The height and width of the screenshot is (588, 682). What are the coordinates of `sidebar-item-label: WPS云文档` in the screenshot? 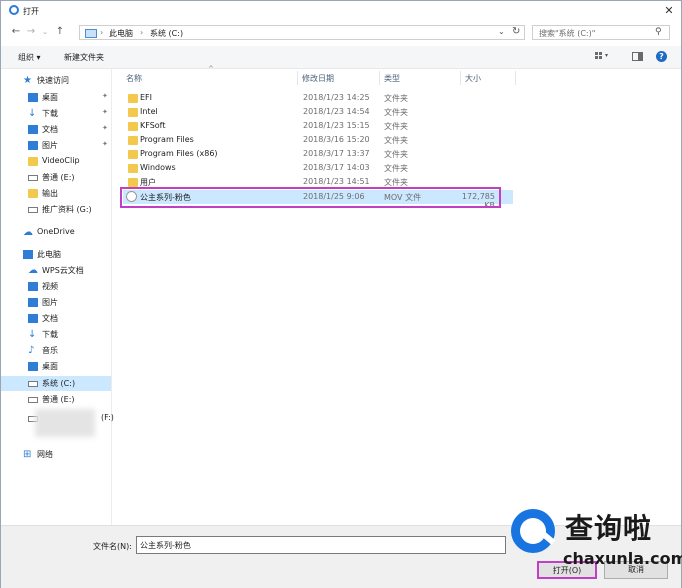 It's located at (63, 270).